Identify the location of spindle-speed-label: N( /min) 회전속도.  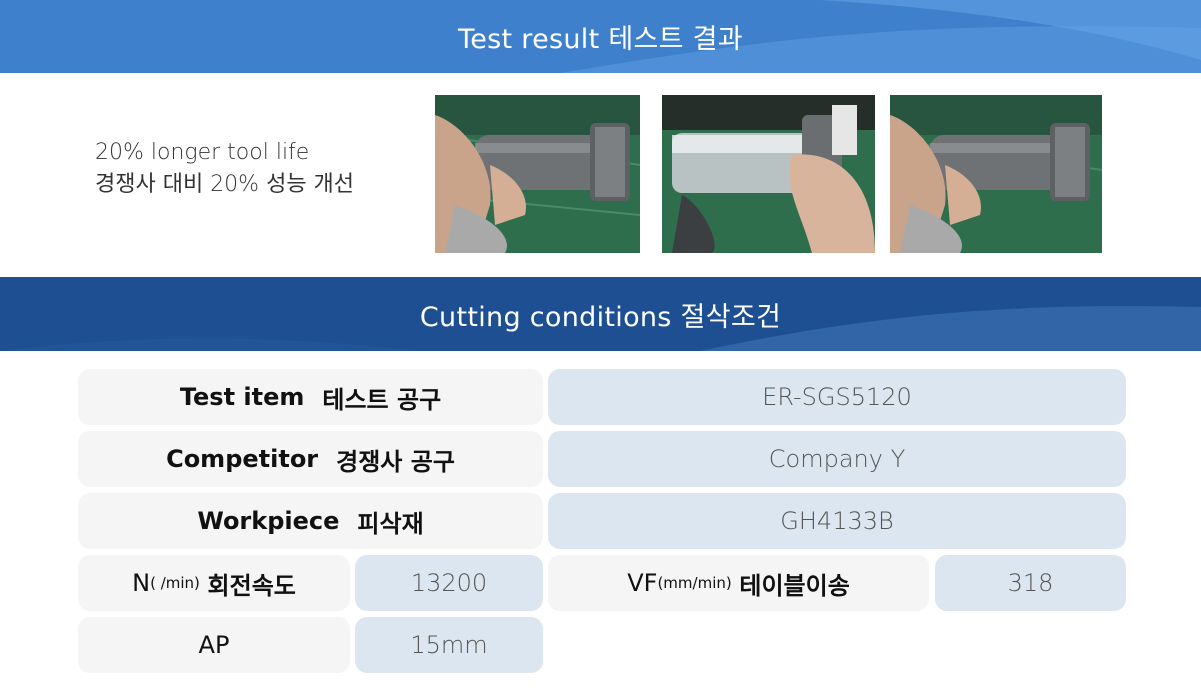
(214, 583).